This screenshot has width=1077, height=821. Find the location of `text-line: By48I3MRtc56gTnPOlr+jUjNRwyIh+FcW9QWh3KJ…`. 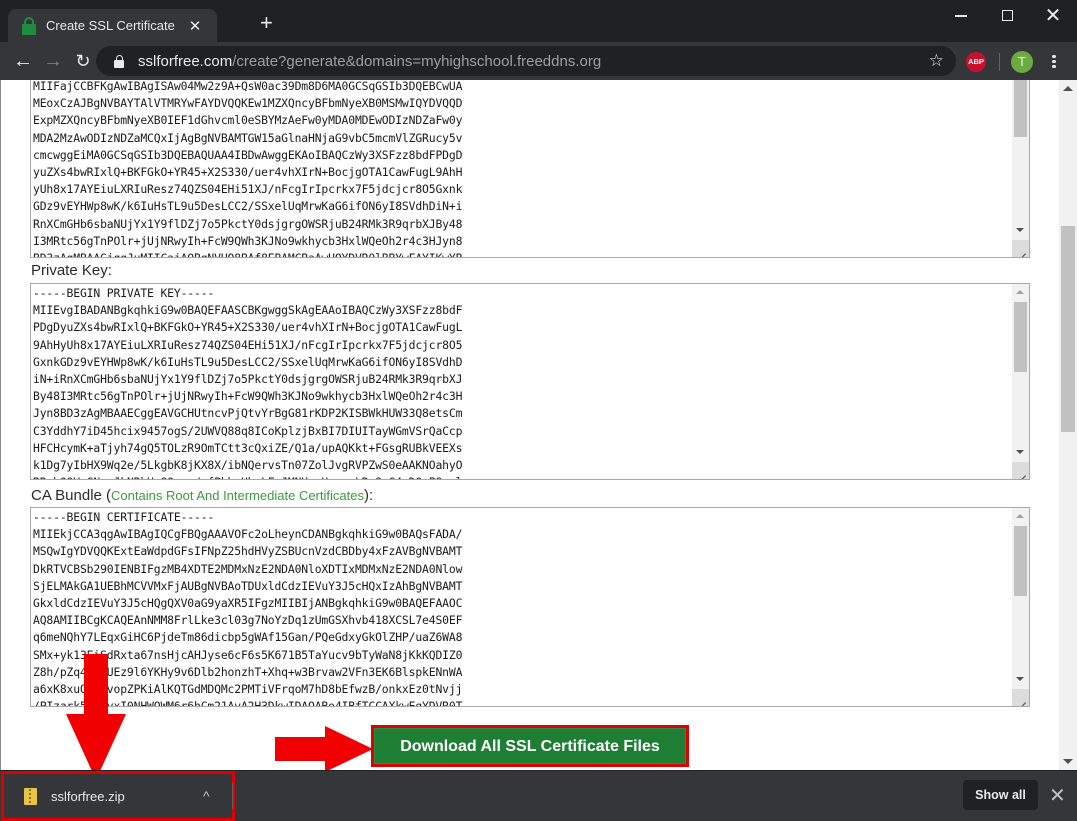

text-line: By48I3MRtc56gTnPOlr+jUjNRwyIh+FcW9QWh3KJ… is located at coordinates (248, 396).